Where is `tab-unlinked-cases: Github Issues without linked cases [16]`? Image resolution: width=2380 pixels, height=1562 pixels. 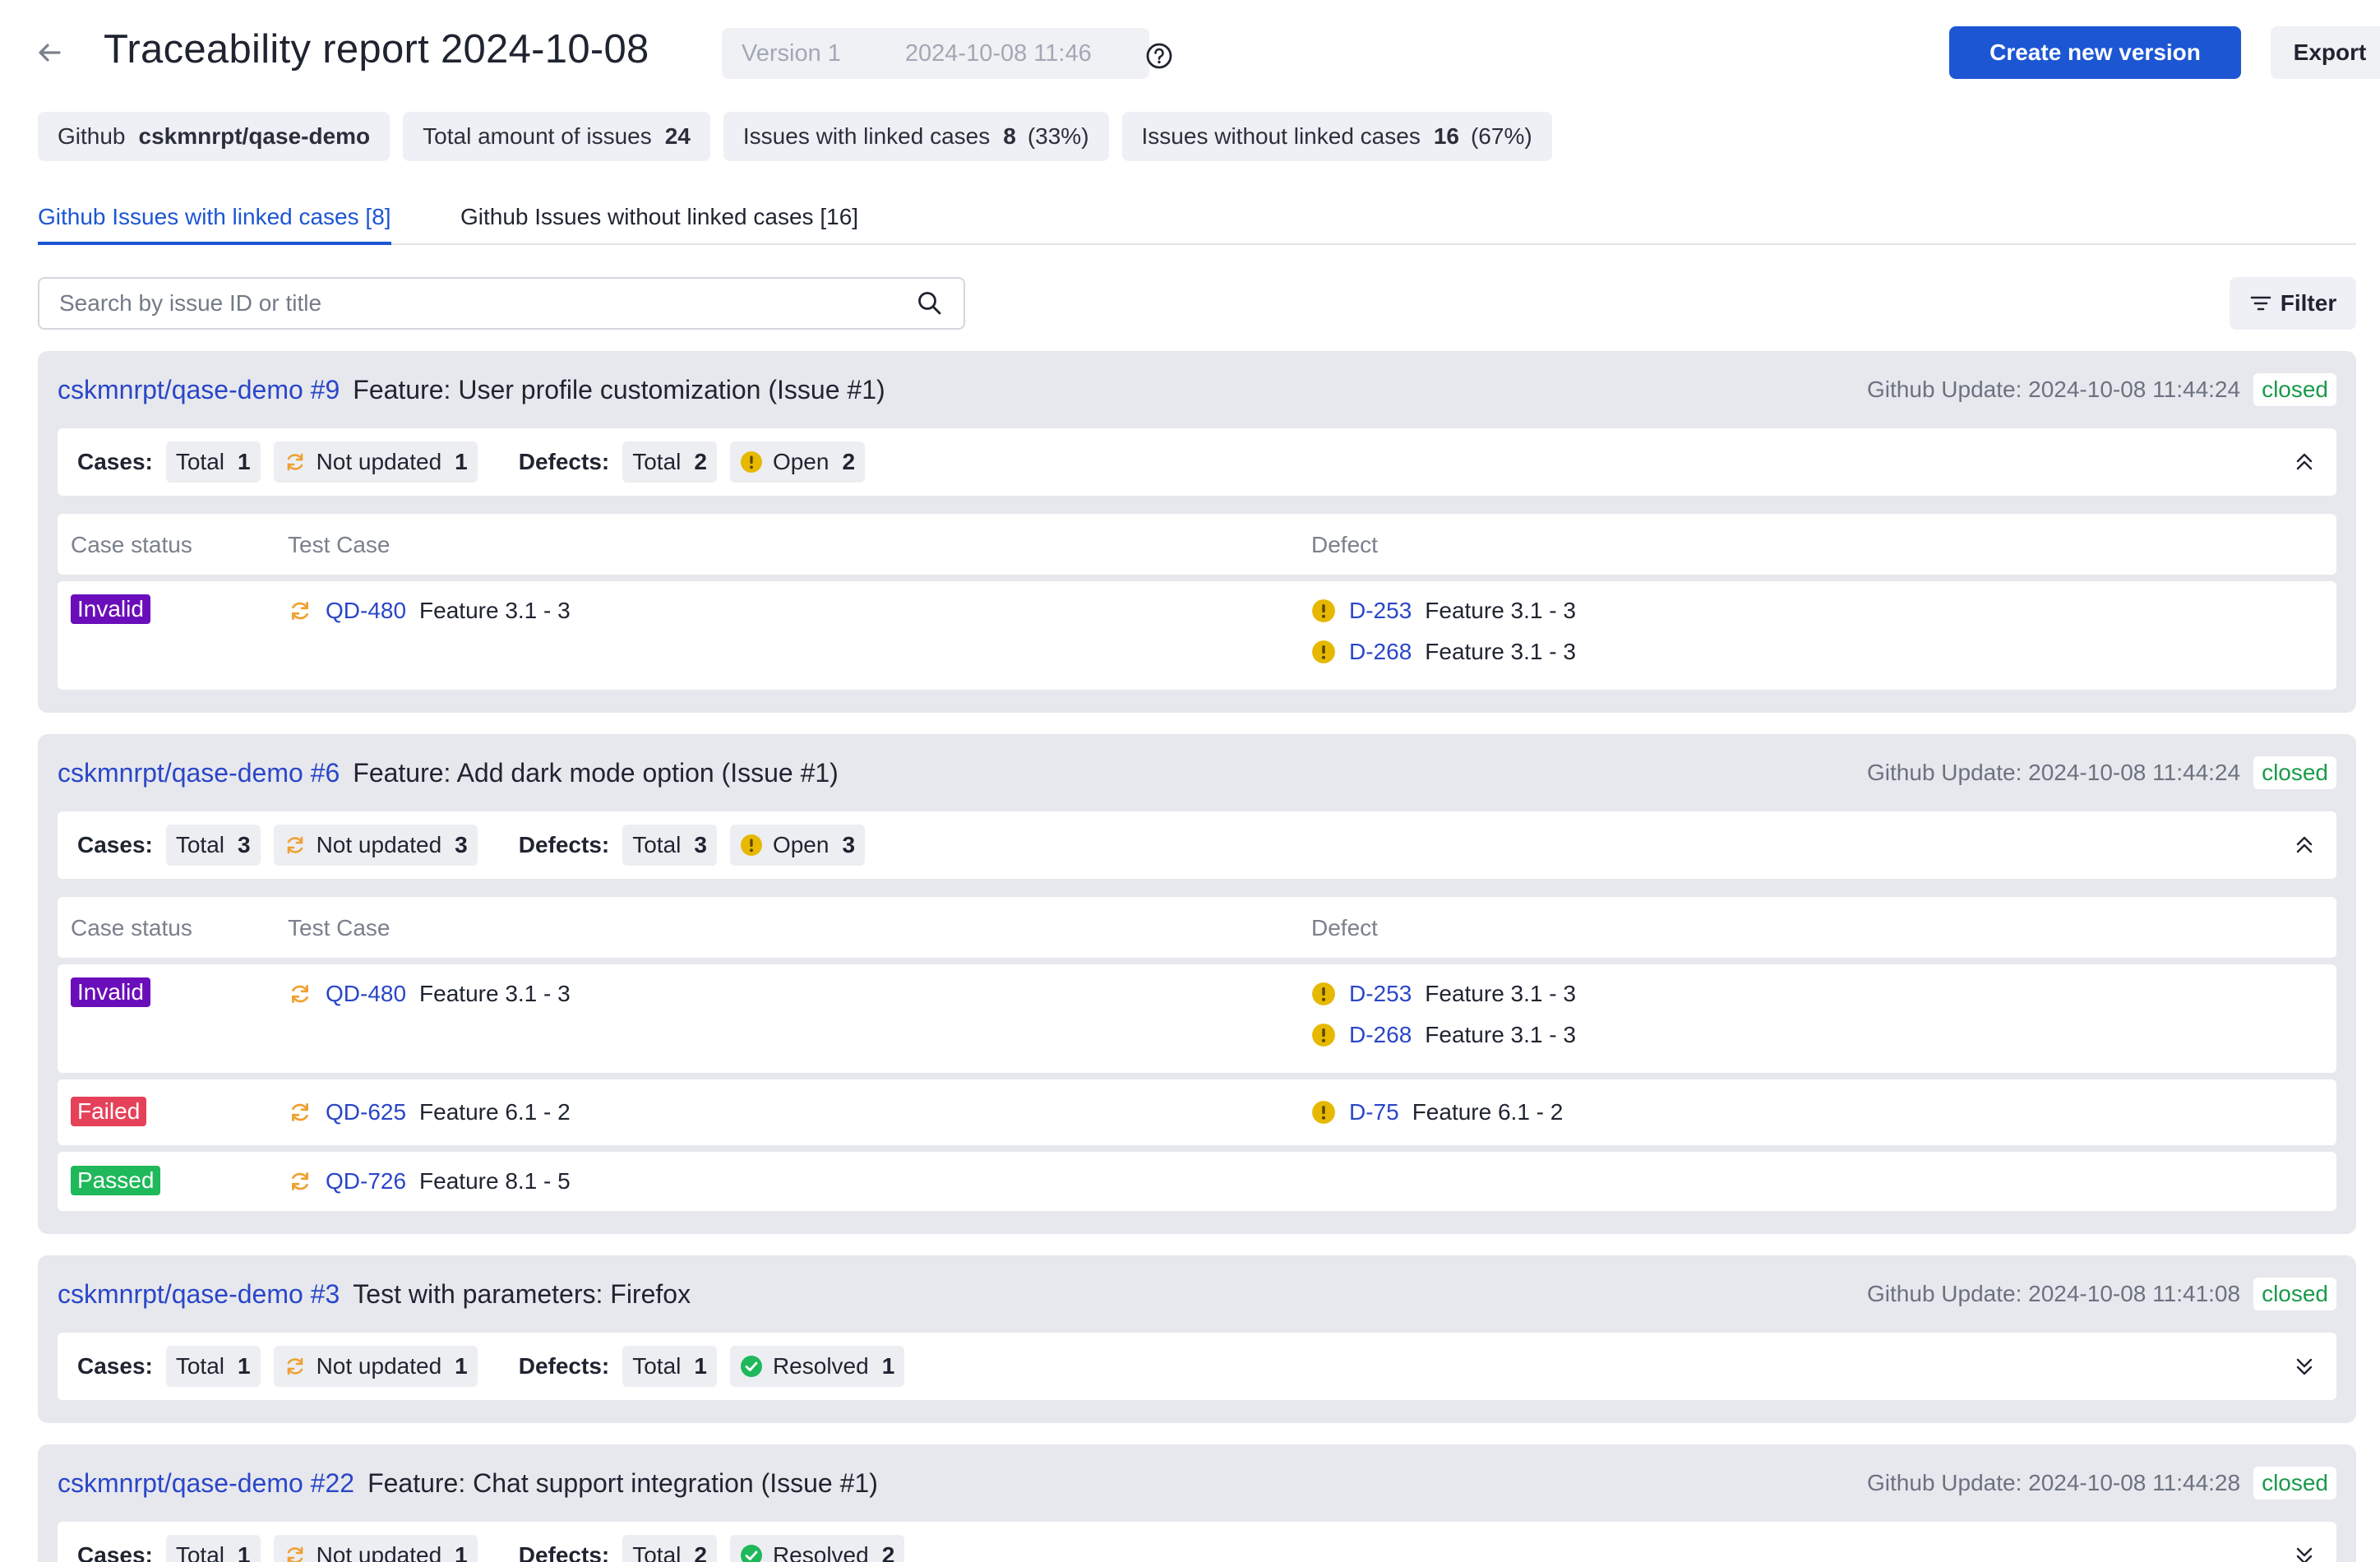 tab-unlinked-cases: Github Issues without linked cases [16] is located at coordinates (659, 225).